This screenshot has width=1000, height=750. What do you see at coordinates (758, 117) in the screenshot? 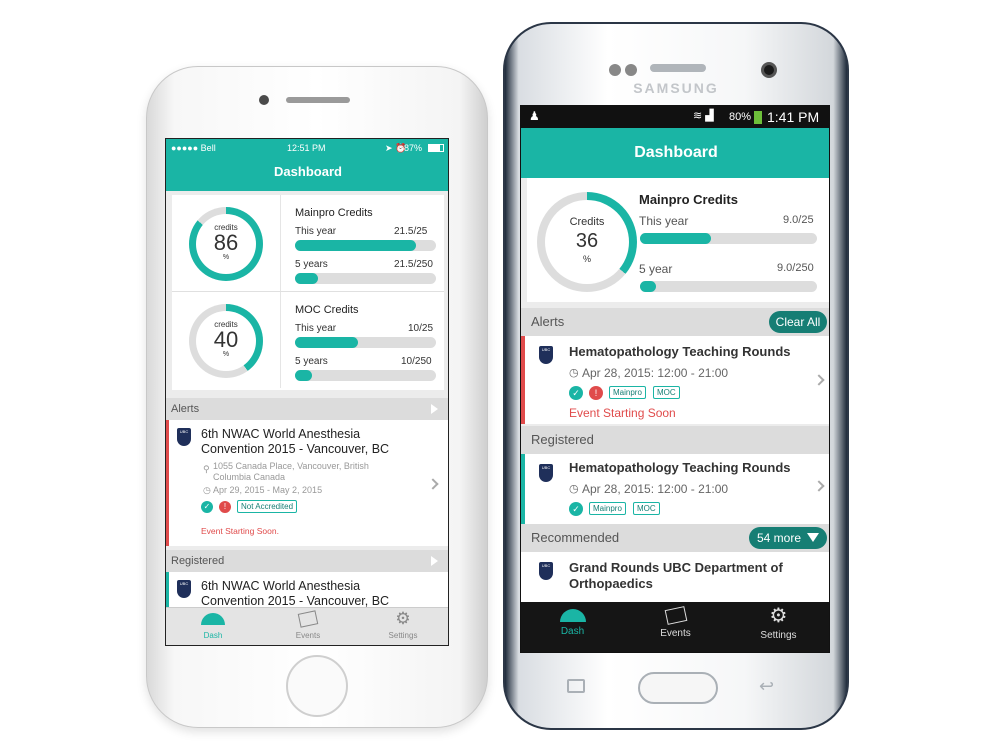
I see `battery-charging-icon` at bounding box center [758, 117].